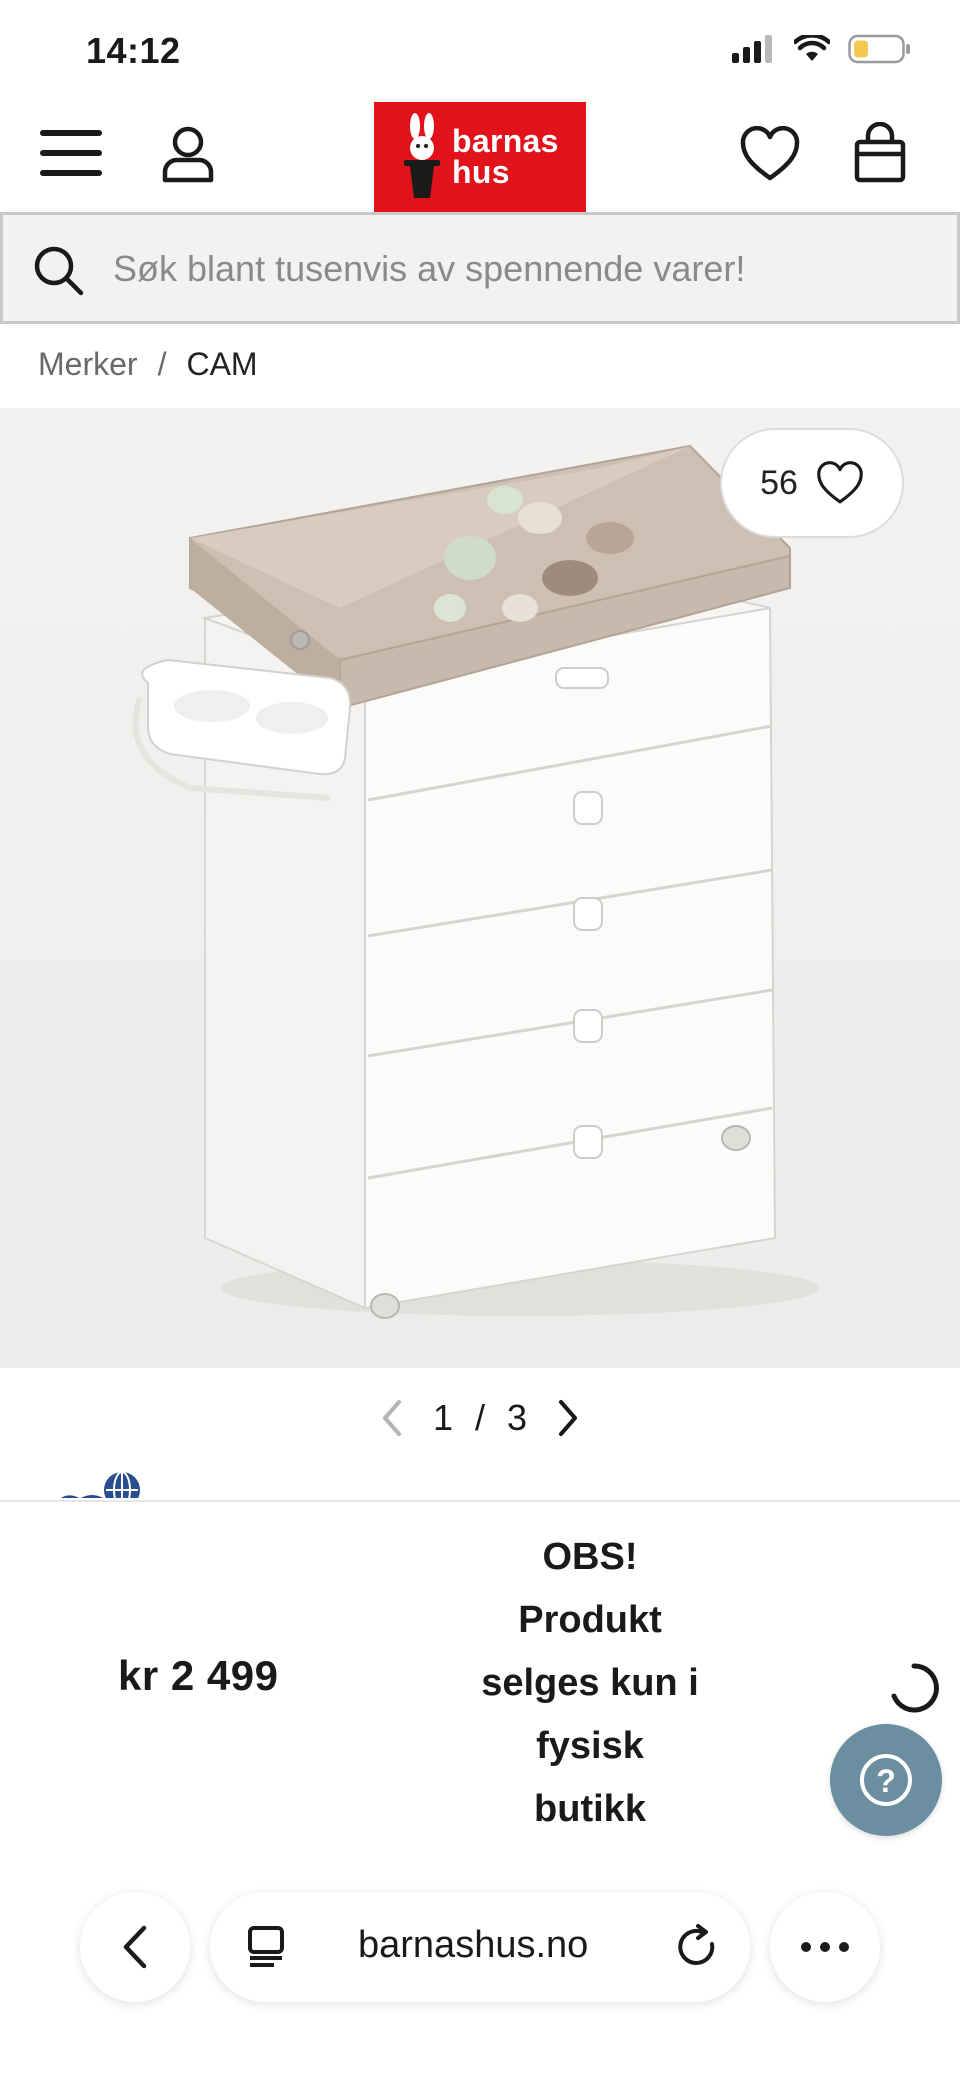  What do you see at coordinates (266, 1946) in the screenshot?
I see `page-menu-icon` at bounding box center [266, 1946].